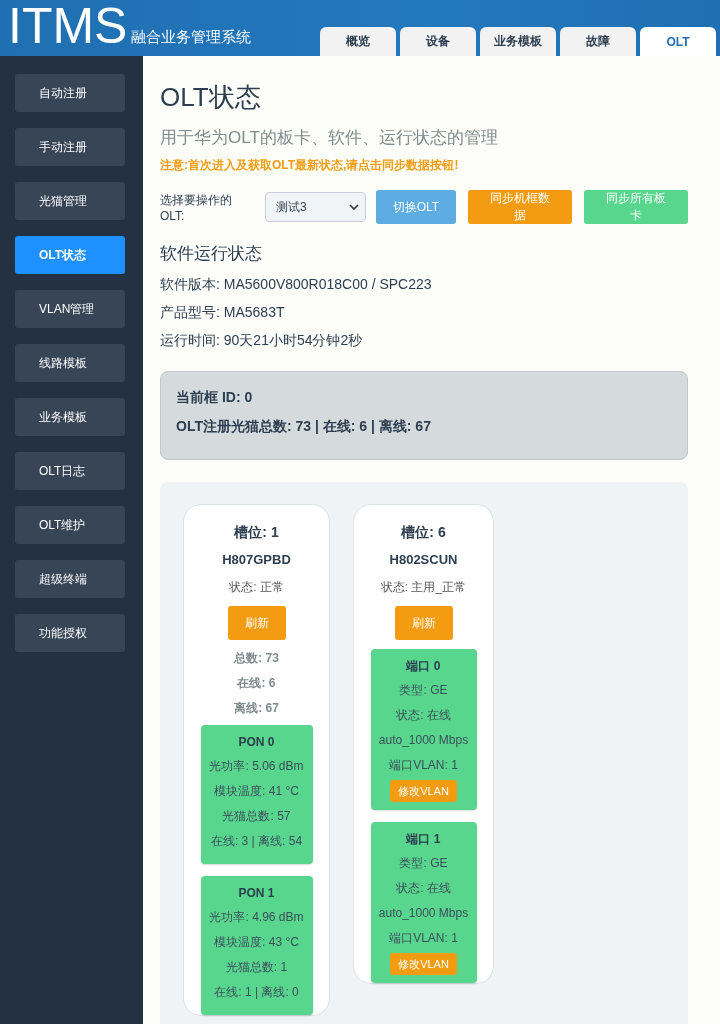 The height and width of the screenshot is (1024, 720). I want to click on port-info: 光功率: 5.06 dBm, so click(256, 766).